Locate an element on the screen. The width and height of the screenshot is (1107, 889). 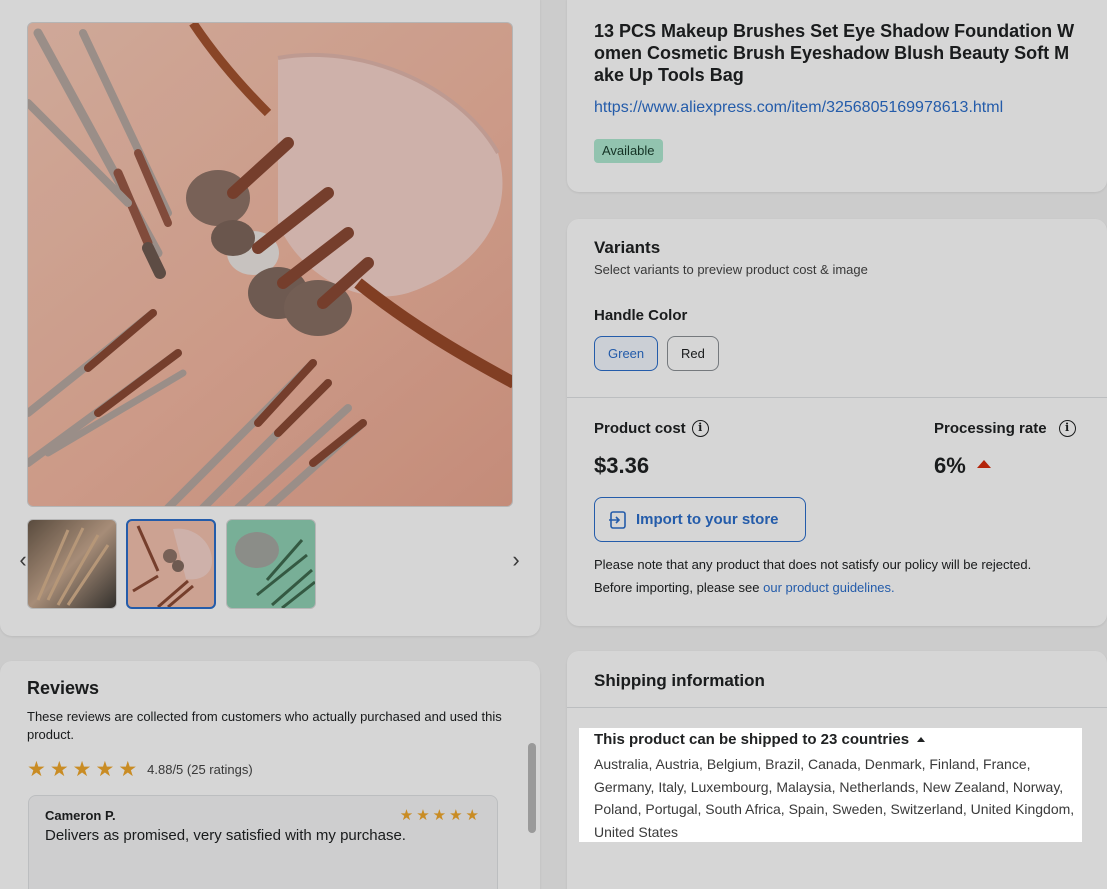
thumbnail-3-image is located at coordinates (275, 570).